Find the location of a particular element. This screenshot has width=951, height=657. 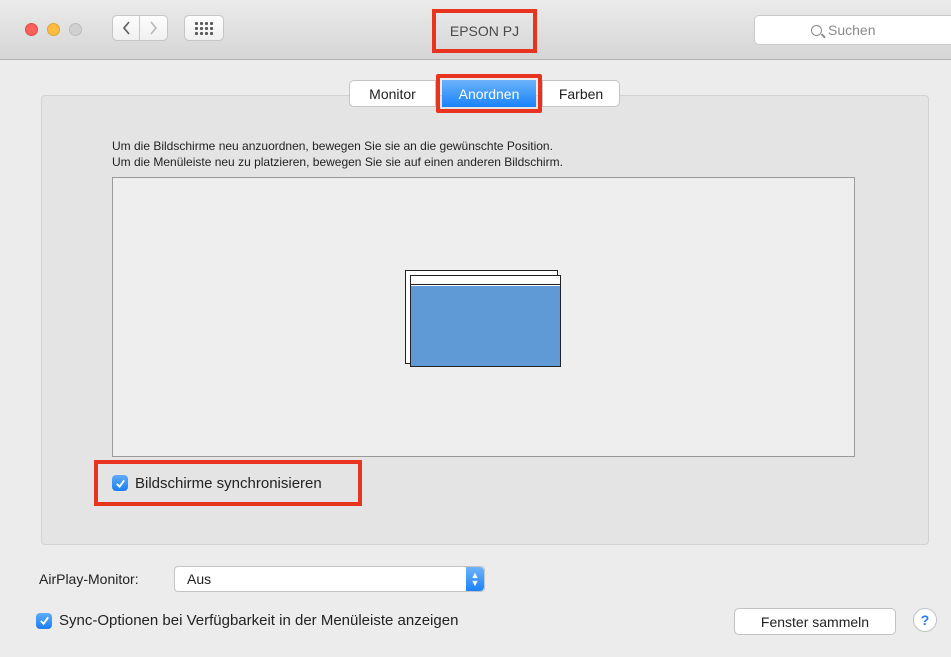

help-button: ? is located at coordinates (925, 620).